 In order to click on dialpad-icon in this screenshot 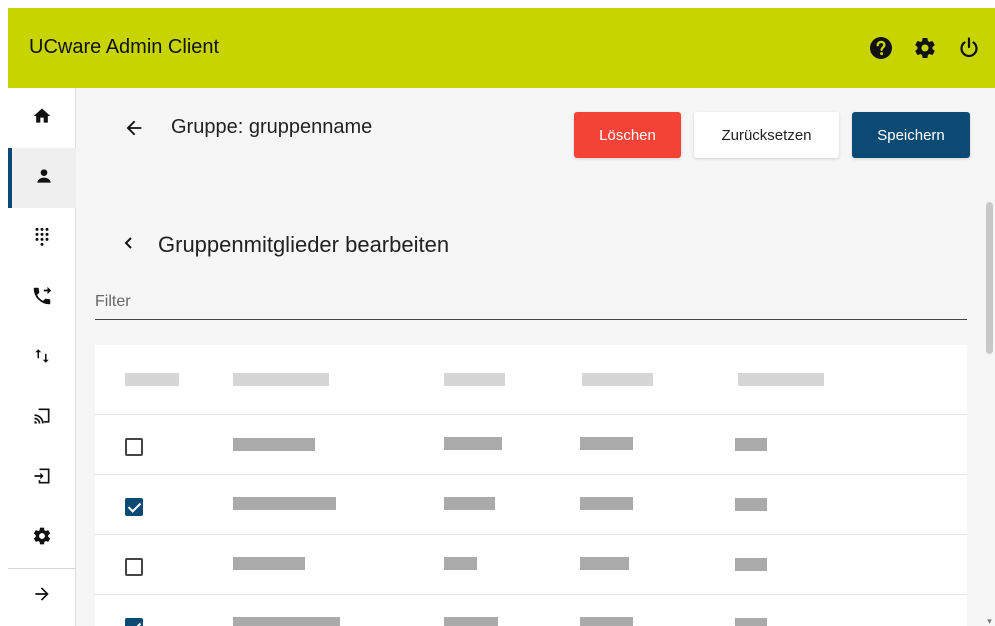, I will do `click(42, 238)`.